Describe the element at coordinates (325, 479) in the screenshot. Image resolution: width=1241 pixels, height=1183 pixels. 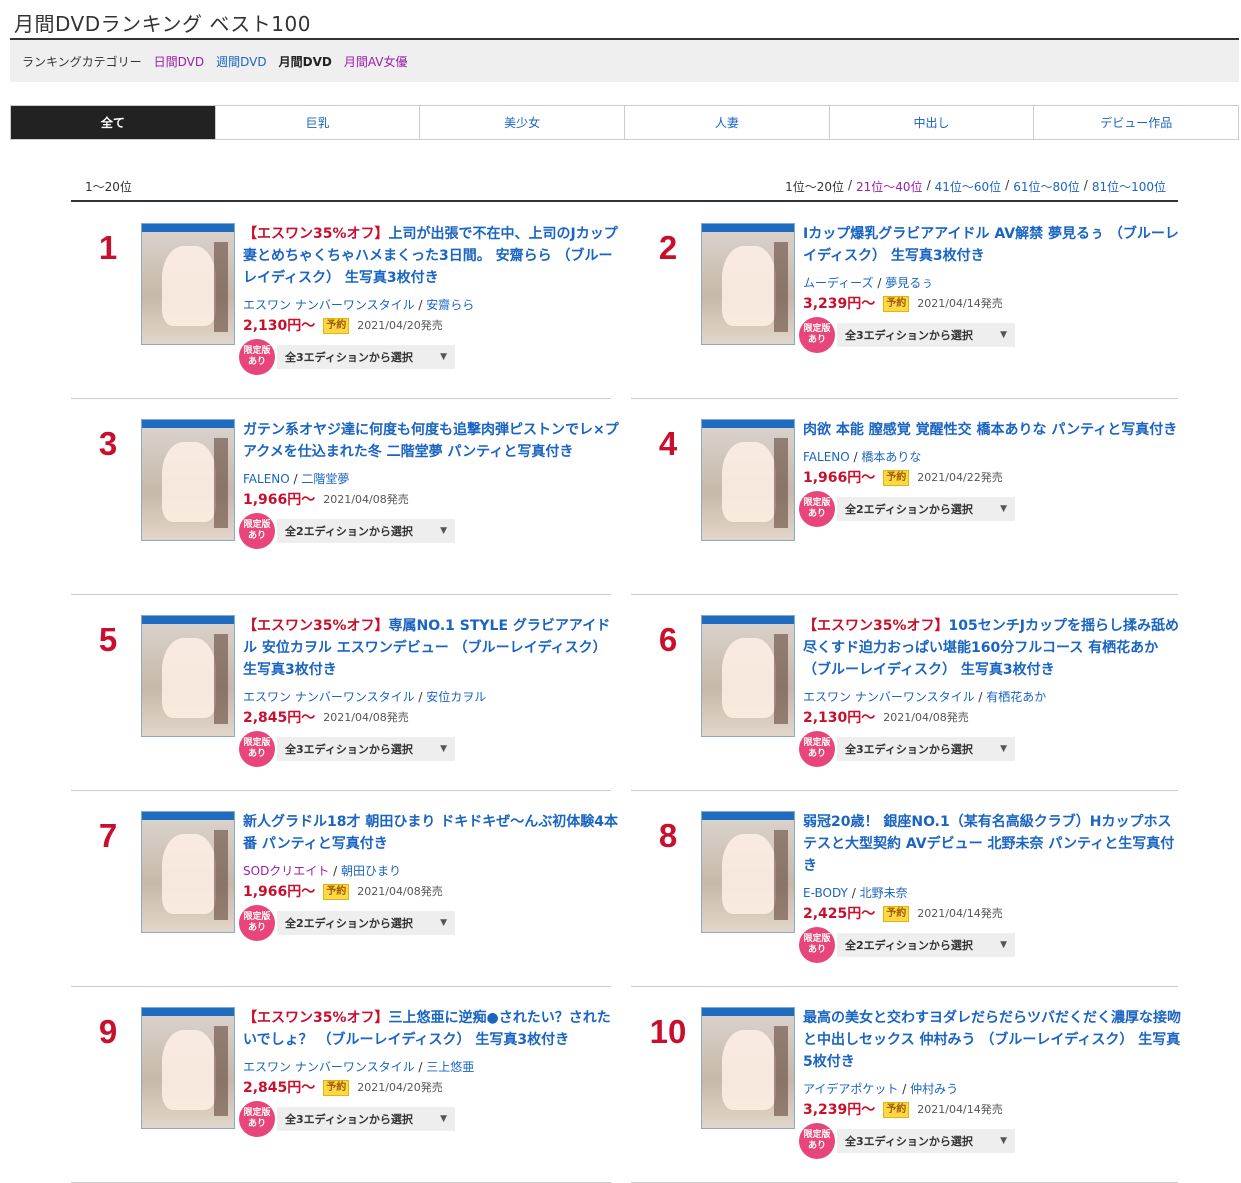
I see `actress-link: 二階堂夢` at that location.